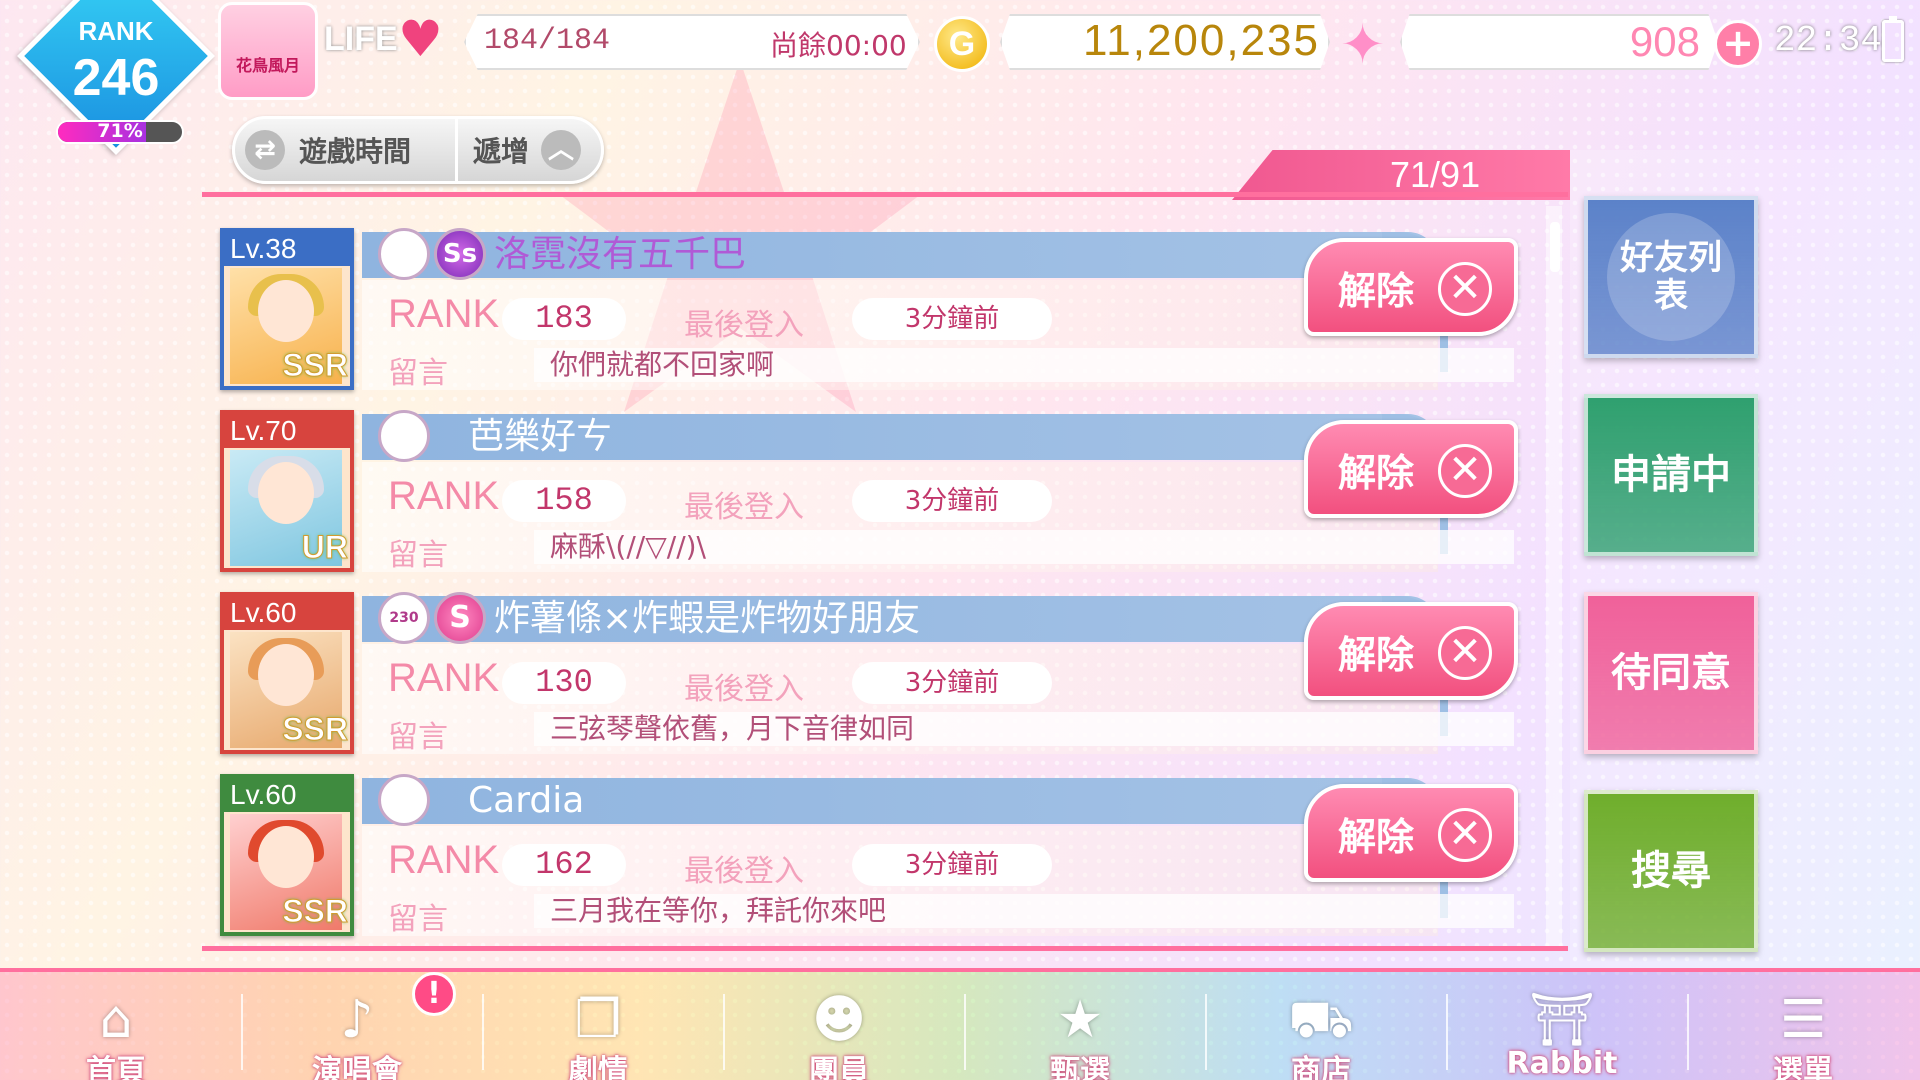 The width and height of the screenshot is (1920, 1080). I want to click on side-nav-button: 待同意, so click(1671, 673).